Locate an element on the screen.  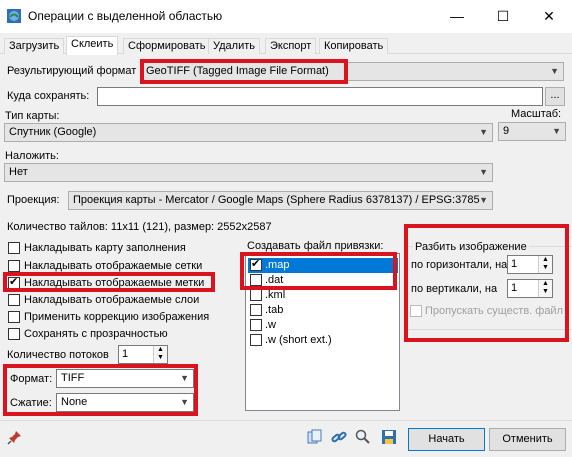
result-format-value: GeoTIFF (Tagged Image File Format) is located at coordinates (237, 71).